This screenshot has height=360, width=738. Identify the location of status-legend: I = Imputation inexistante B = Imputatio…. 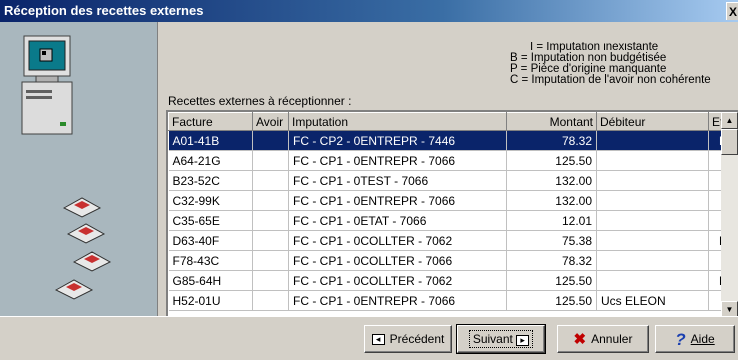
(624, 64).